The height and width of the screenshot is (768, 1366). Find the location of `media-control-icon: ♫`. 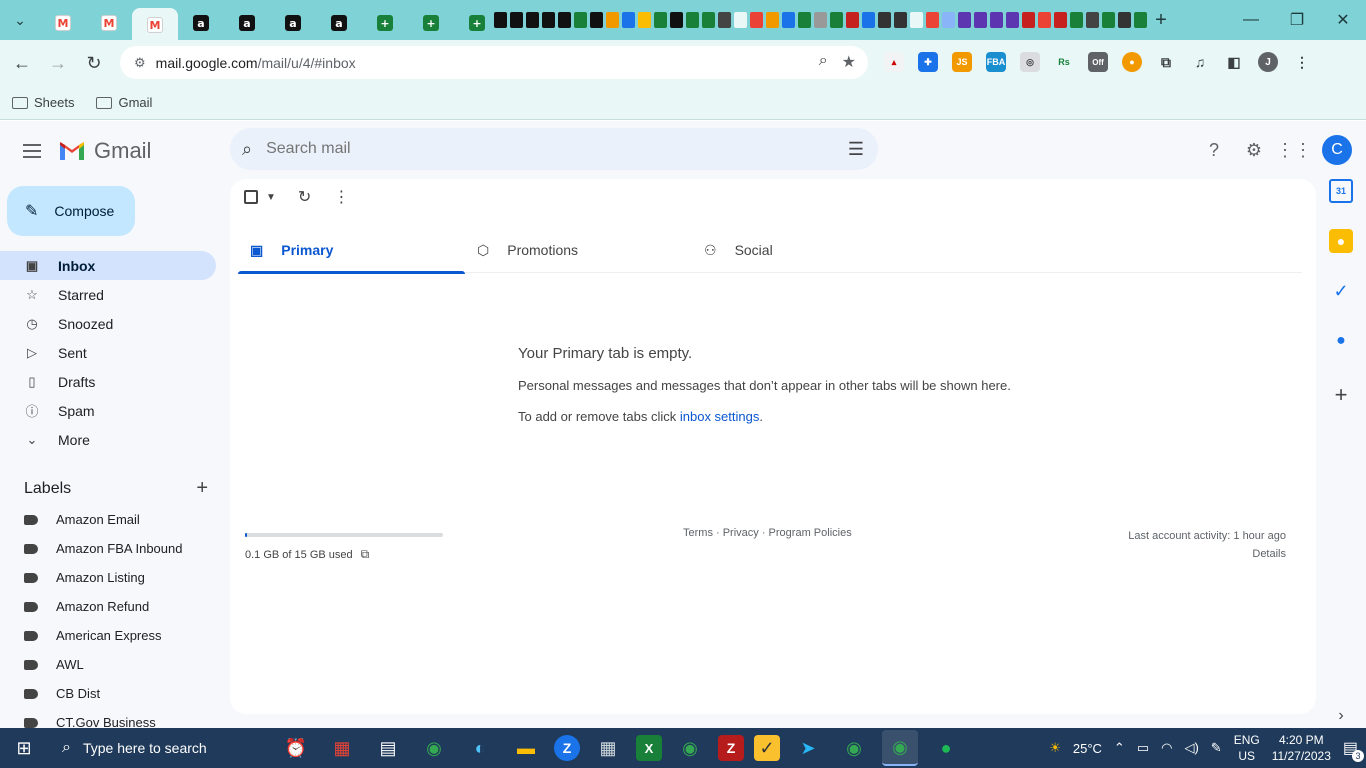

media-control-icon: ♫ is located at coordinates (1200, 62).